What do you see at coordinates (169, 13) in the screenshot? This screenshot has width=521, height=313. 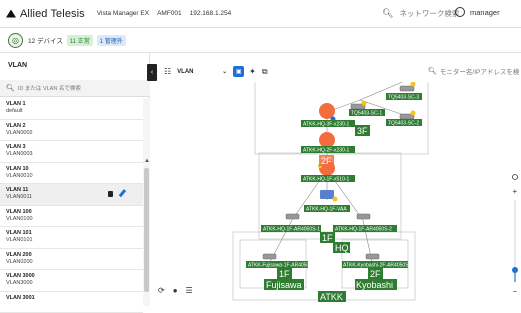 I see `breadcrumb-amf: AMF001` at bounding box center [169, 13].